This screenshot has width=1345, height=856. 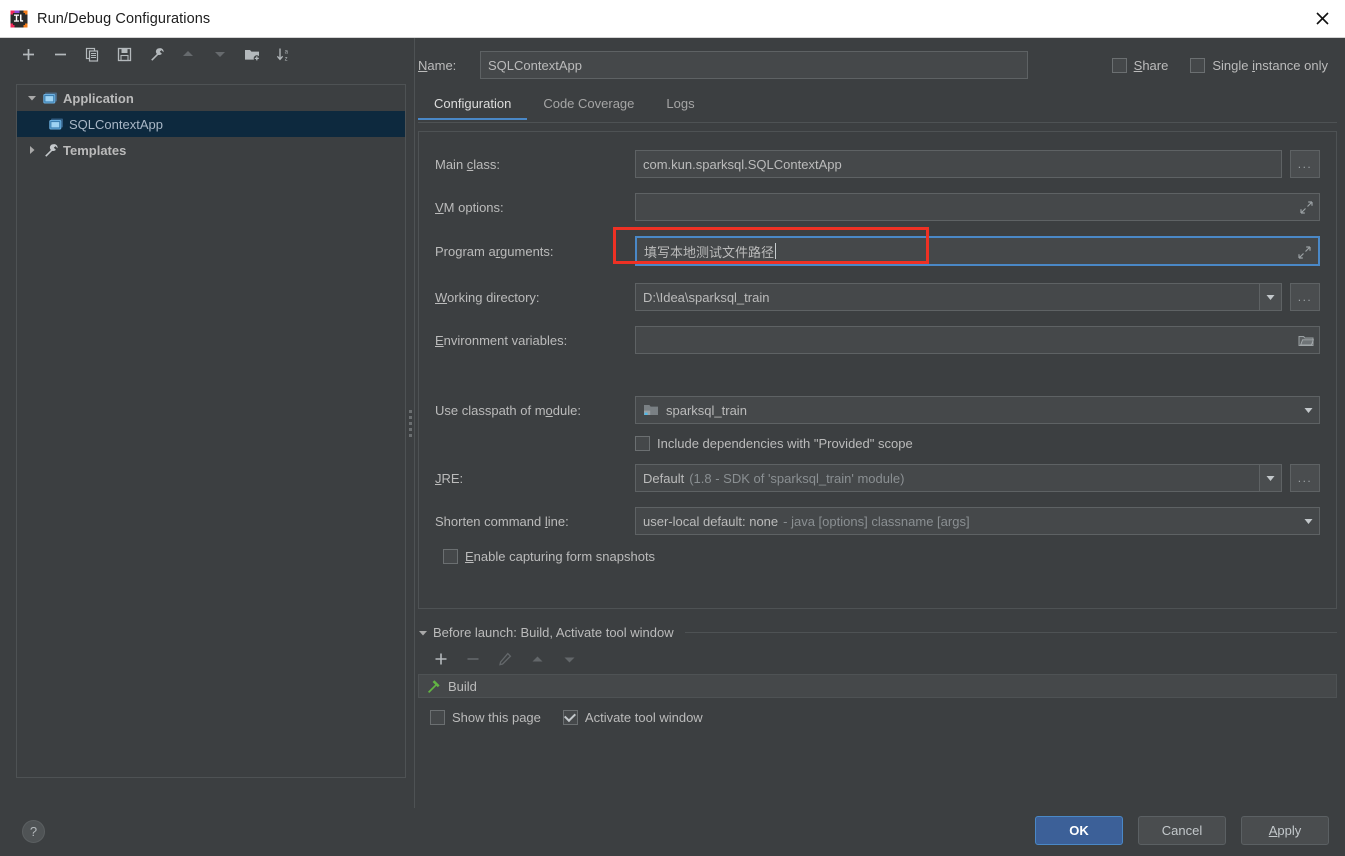 I want to click on move-up-button, so click(x=188, y=54).